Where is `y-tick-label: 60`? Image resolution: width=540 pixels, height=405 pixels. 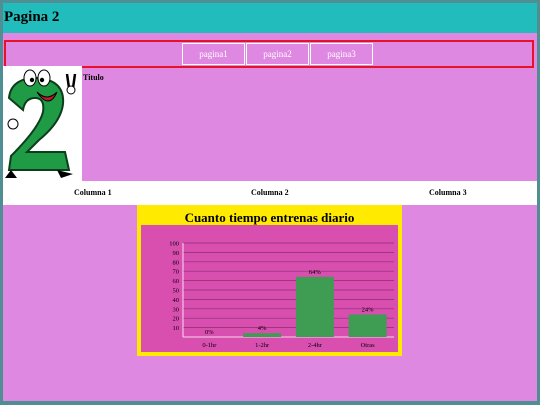 y-tick-label: 60 is located at coordinates (176, 281).